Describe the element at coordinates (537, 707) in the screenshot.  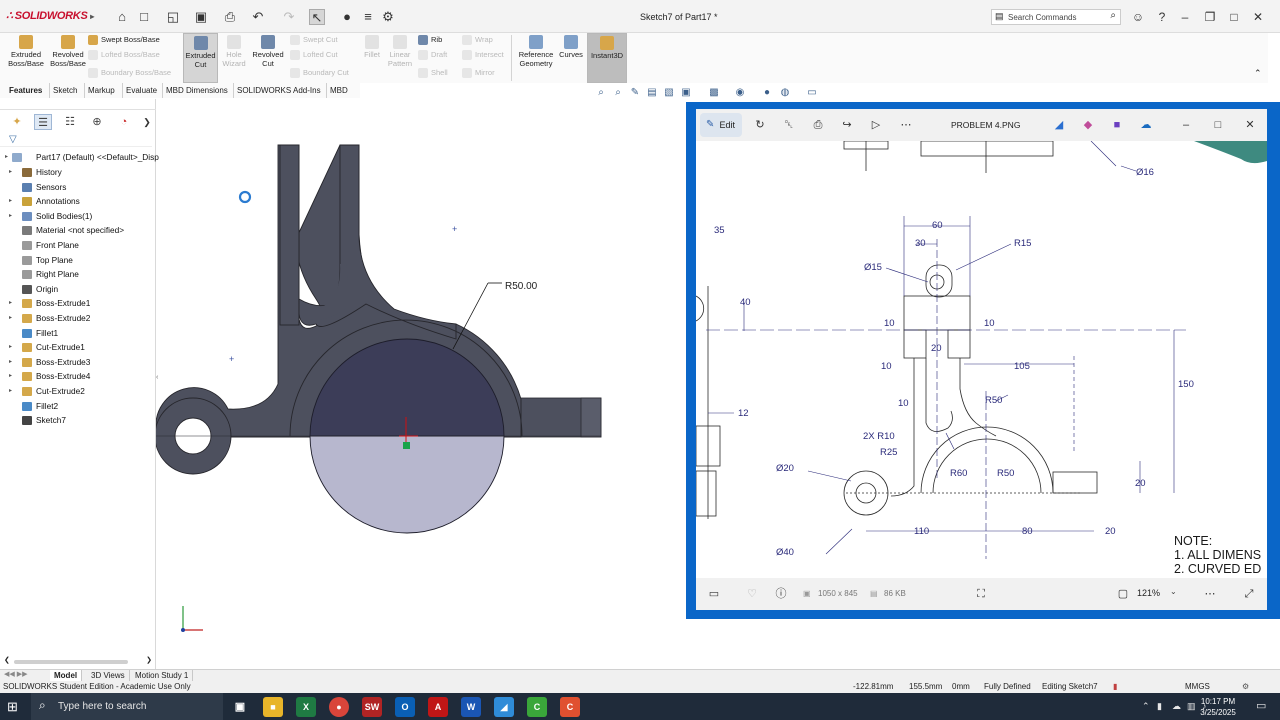
I see `camtasia-icon: C` at that location.